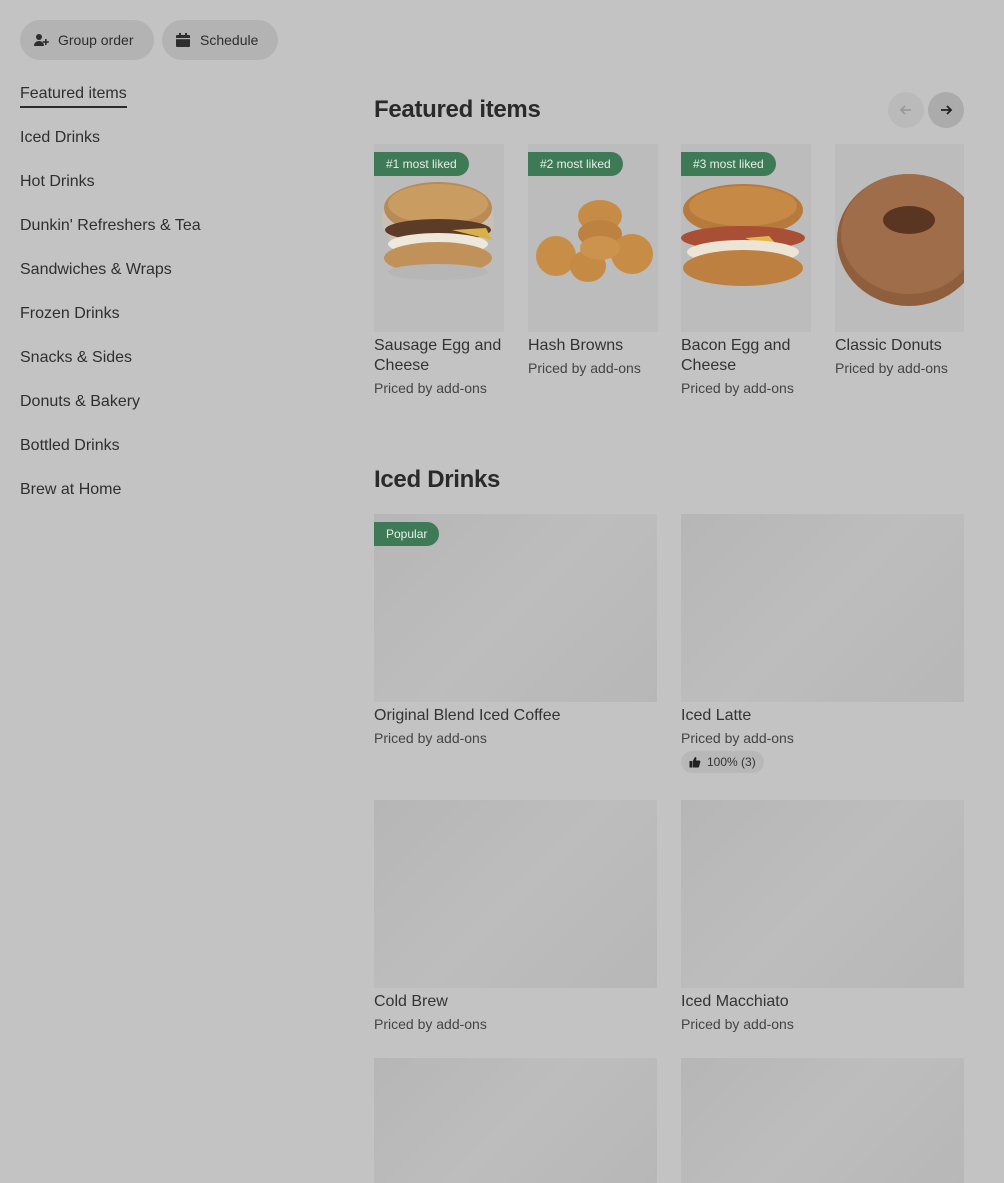  I want to click on sidebar-item-label: Hot Drinks, so click(57, 181).